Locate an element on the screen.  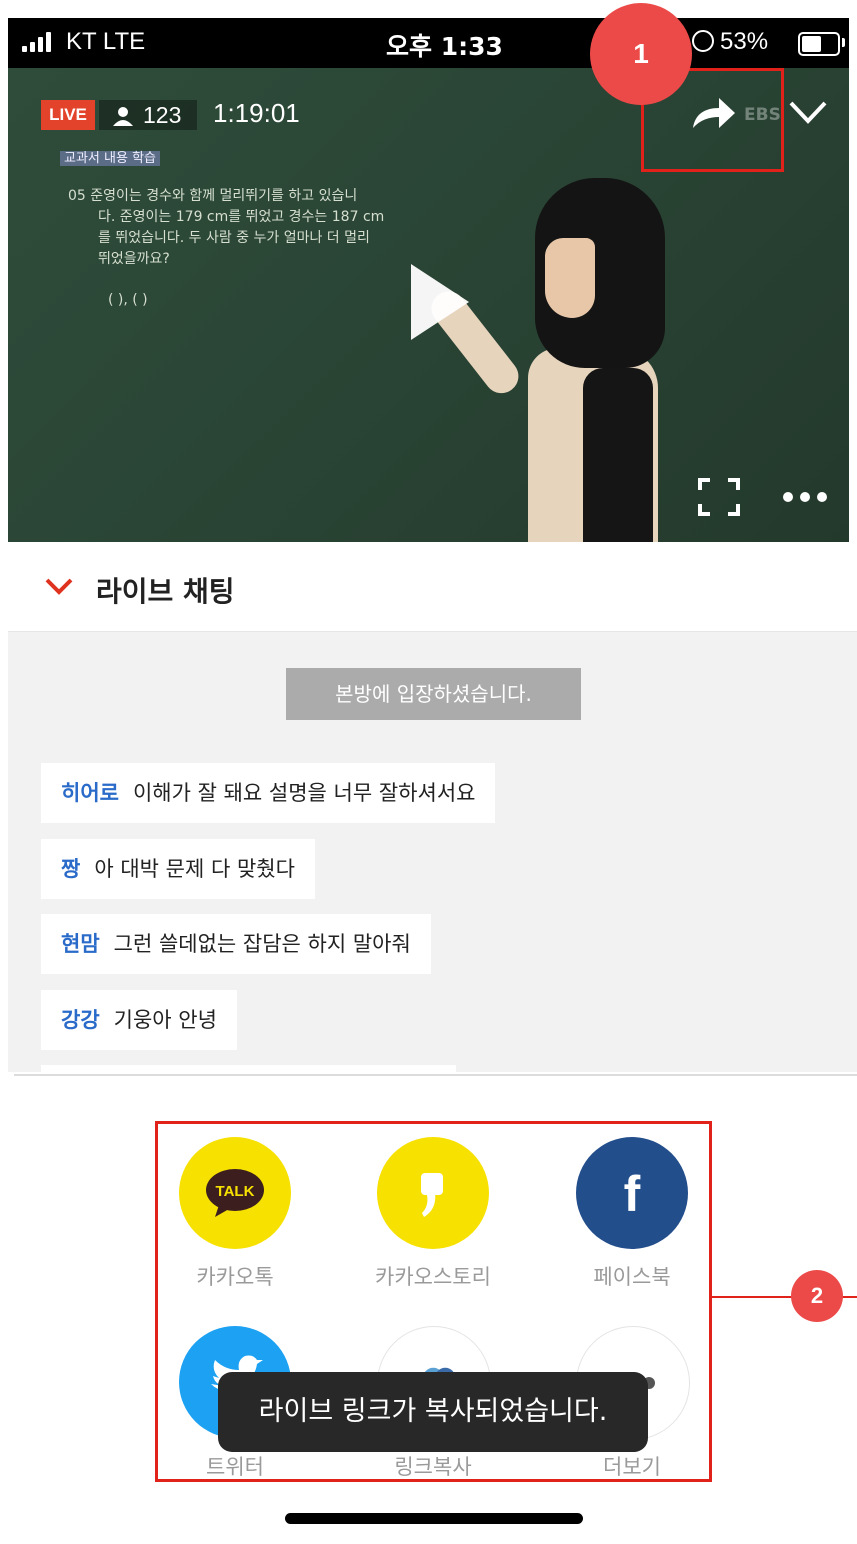
chat-header: 라이브 채팅 is located at coordinates (432, 587).